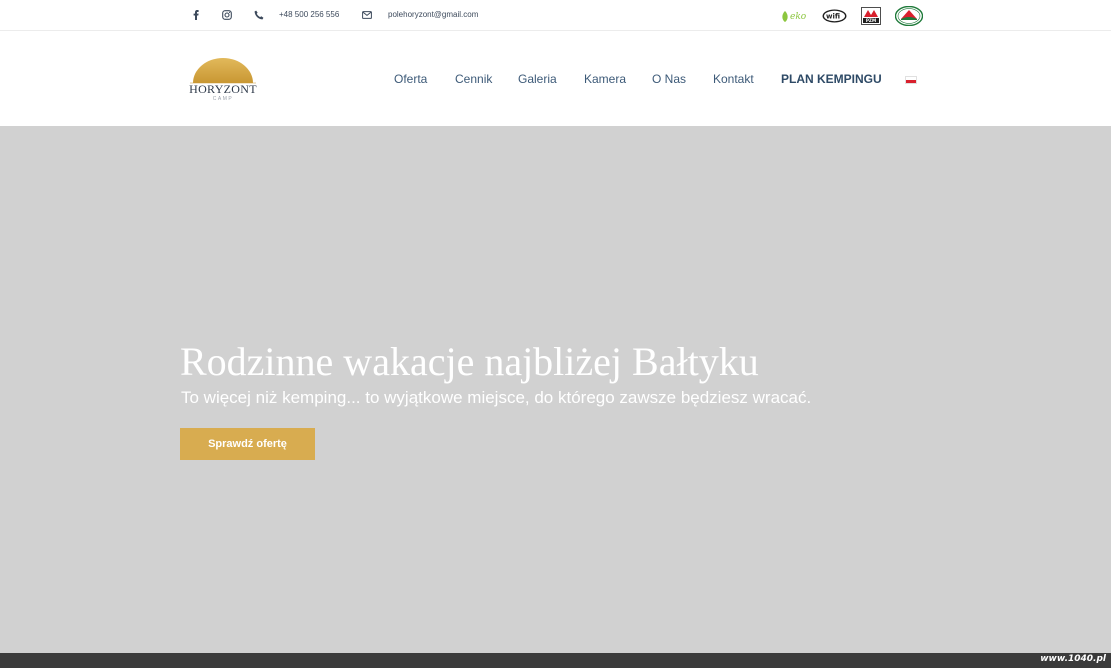  I want to click on phone-link: +48 500 256 556, so click(309, 14).